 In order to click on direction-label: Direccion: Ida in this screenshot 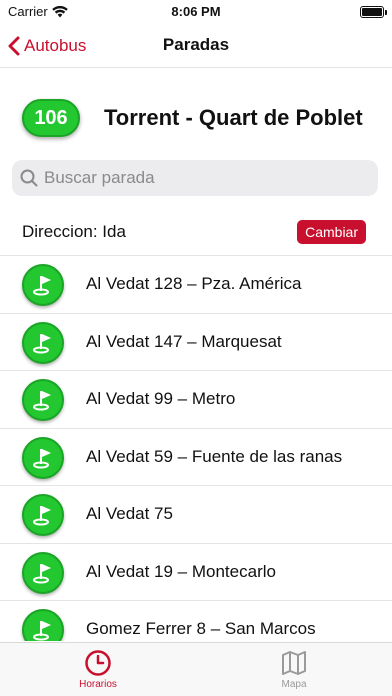, I will do `click(74, 231)`.